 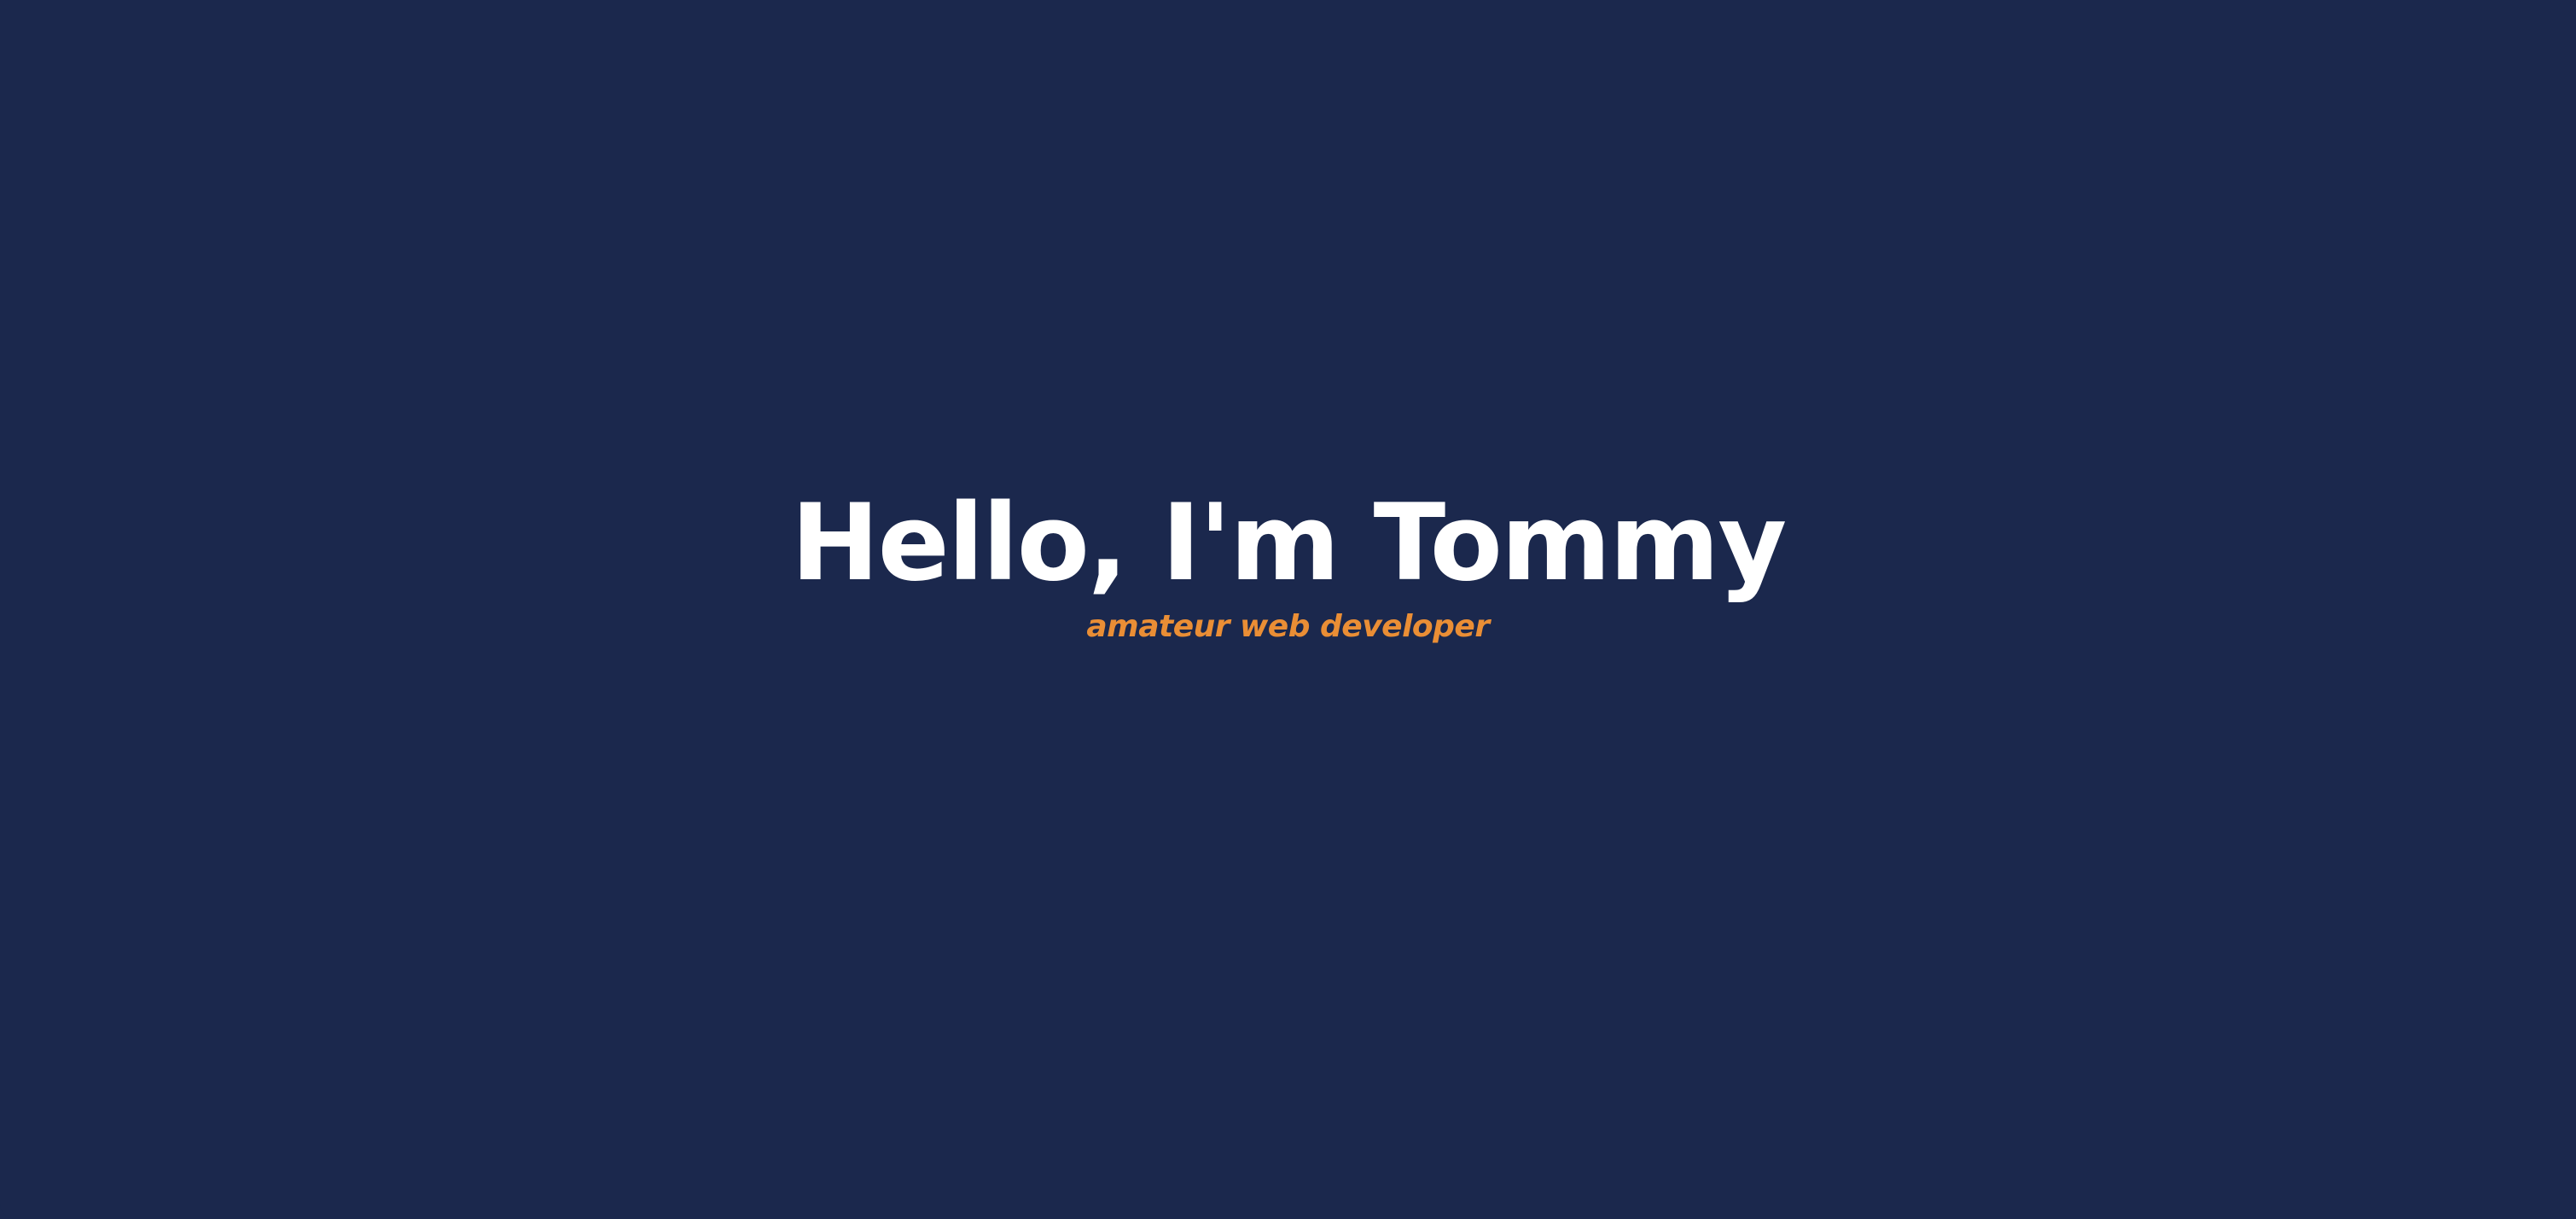 I want to click on hero-section: Hello, I'm Tommy amateur web developer, so click(x=1288, y=565).